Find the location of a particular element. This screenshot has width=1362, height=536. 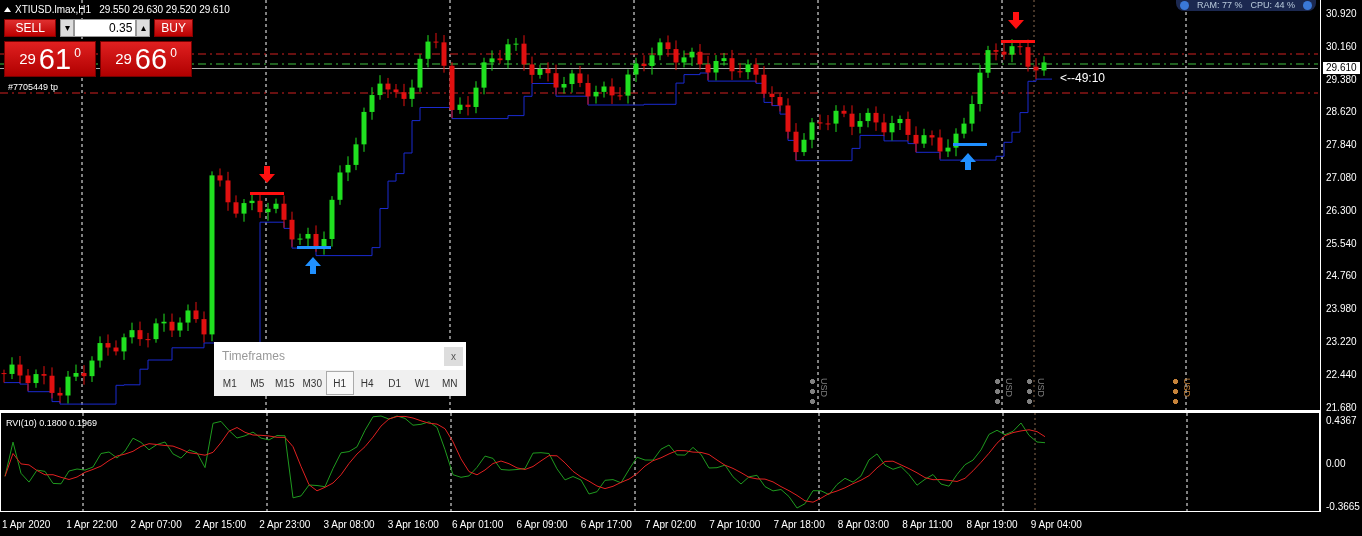

lot-size-field: 0.35 is located at coordinates (105, 28).